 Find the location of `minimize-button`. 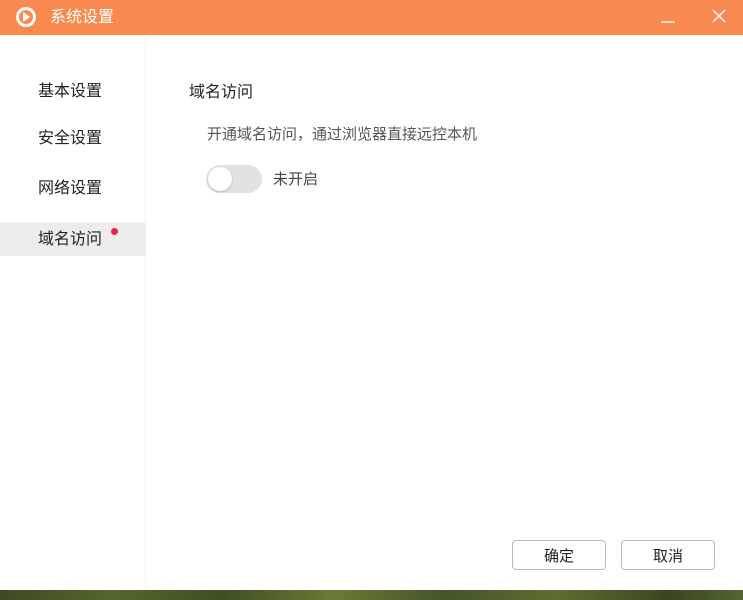

minimize-button is located at coordinates (668, 17).